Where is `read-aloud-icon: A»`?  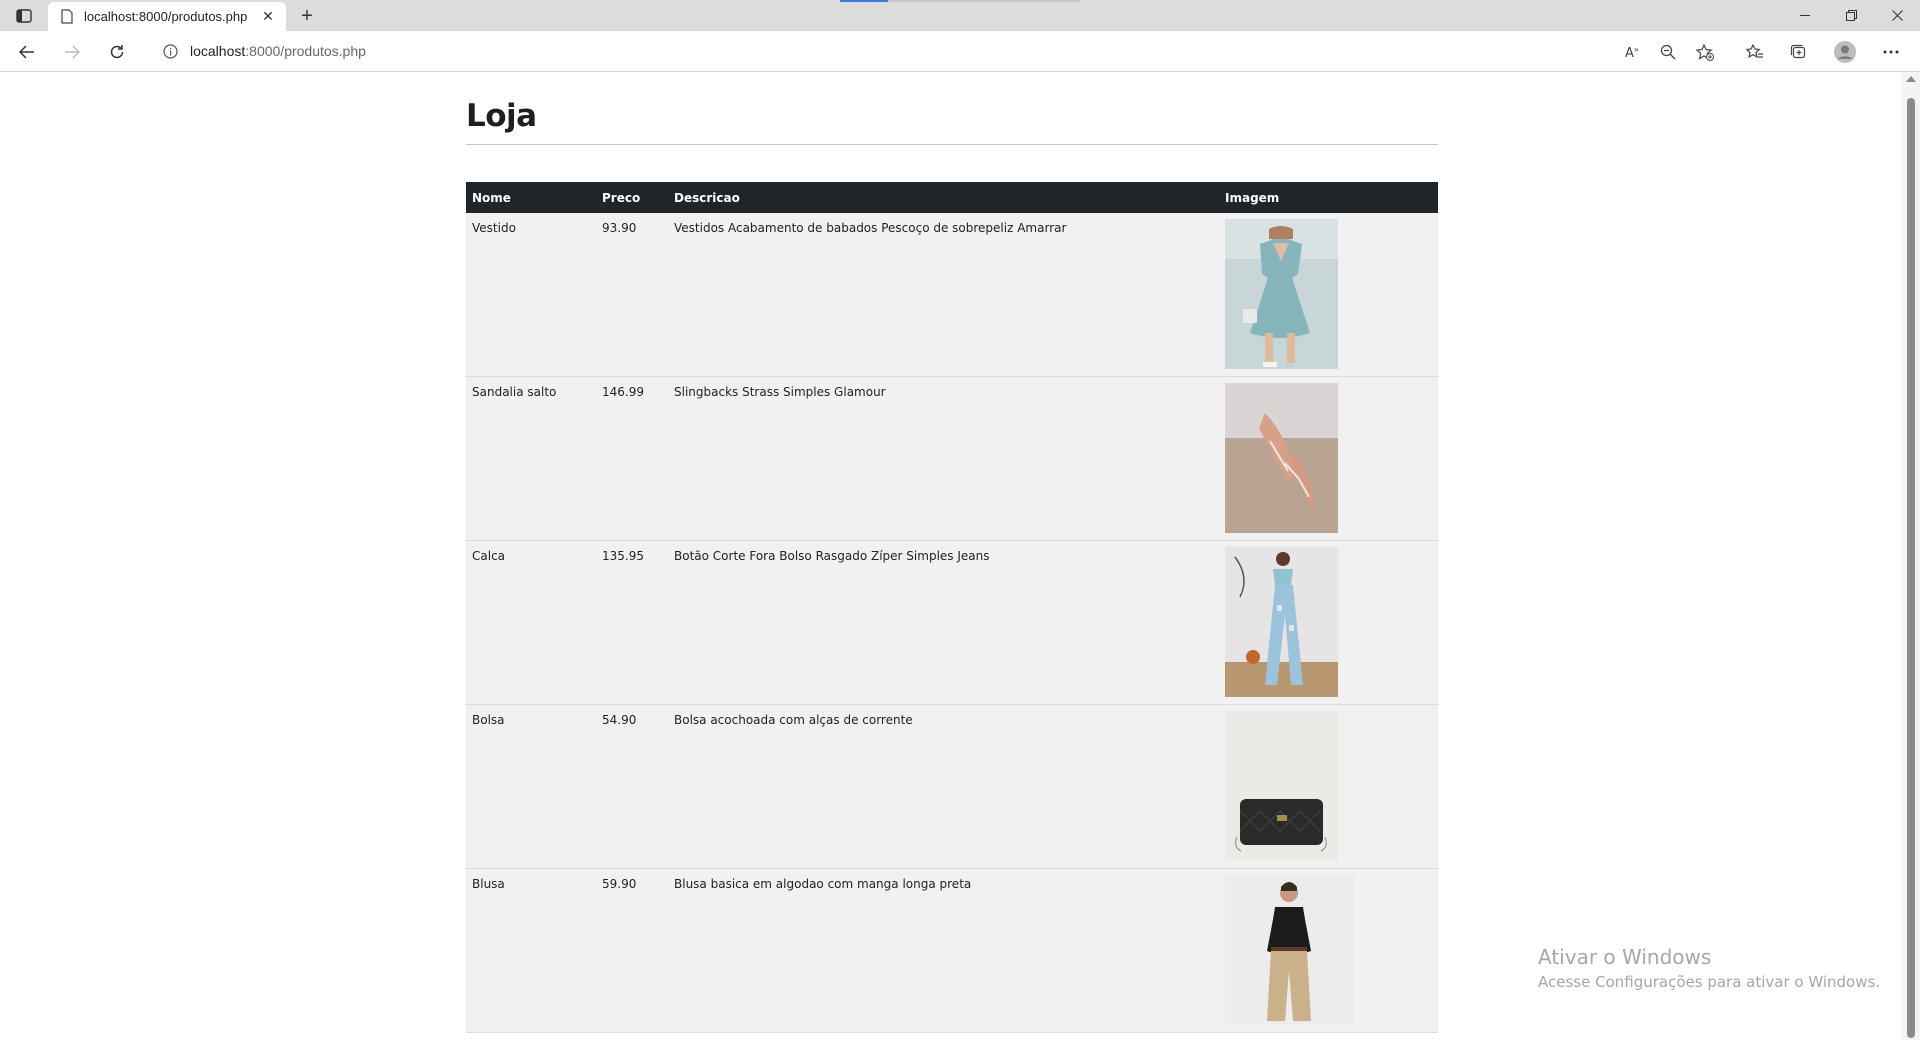 read-aloud-icon: A» is located at coordinates (1633, 52).